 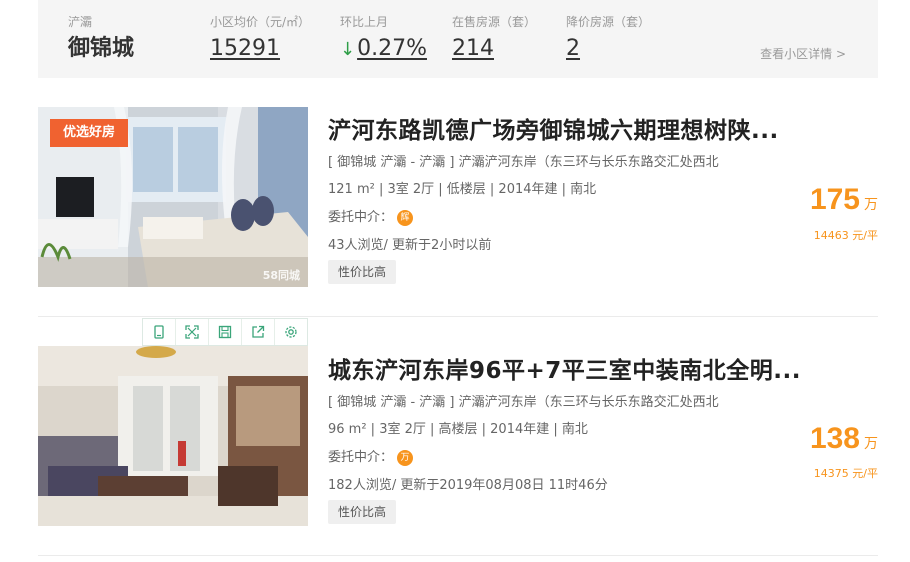 I want to click on avg-price-value: 15291, so click(x=260, y=49).